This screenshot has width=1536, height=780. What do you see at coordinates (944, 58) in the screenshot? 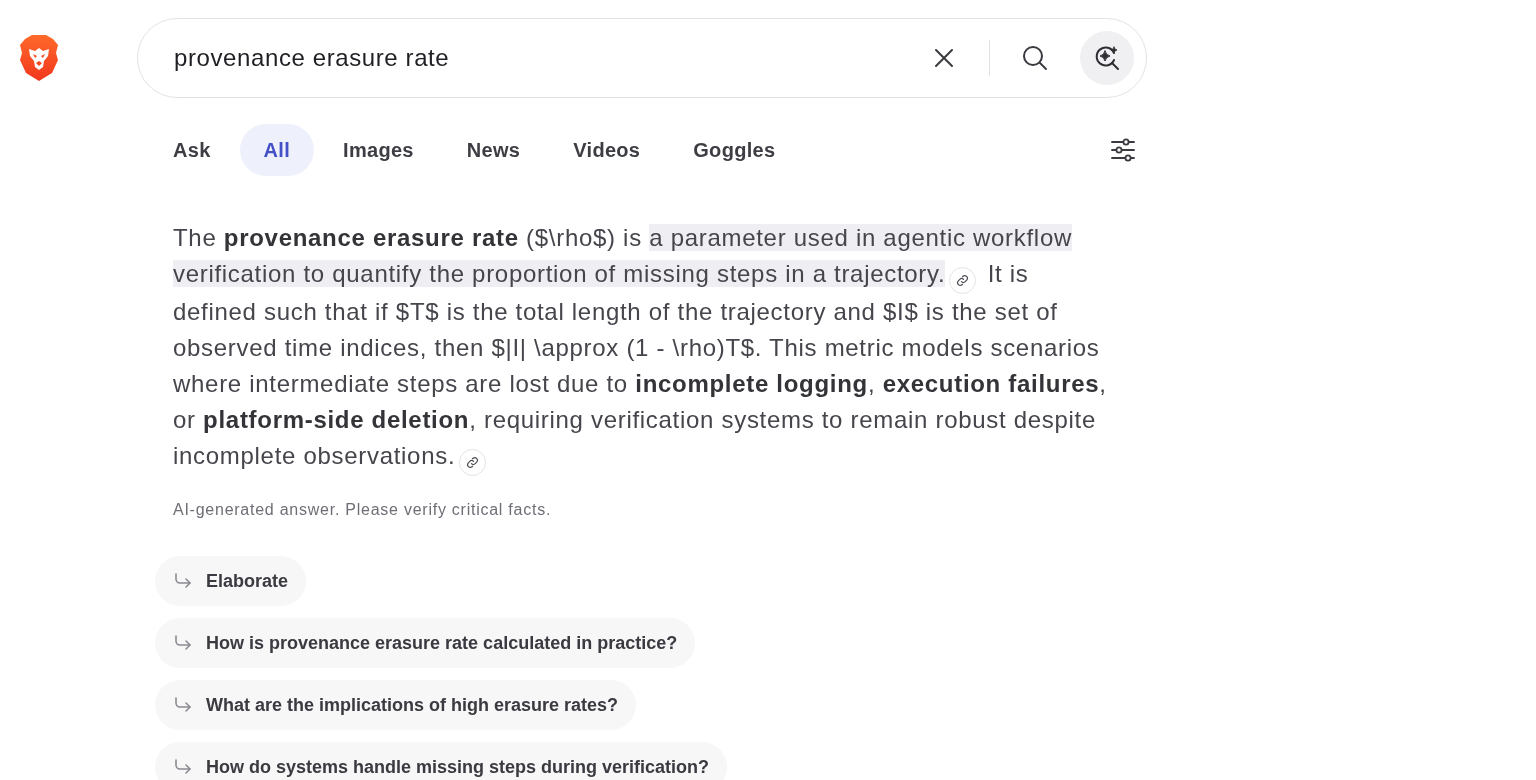
I see `close-icon` at bounding box center [944, 58].